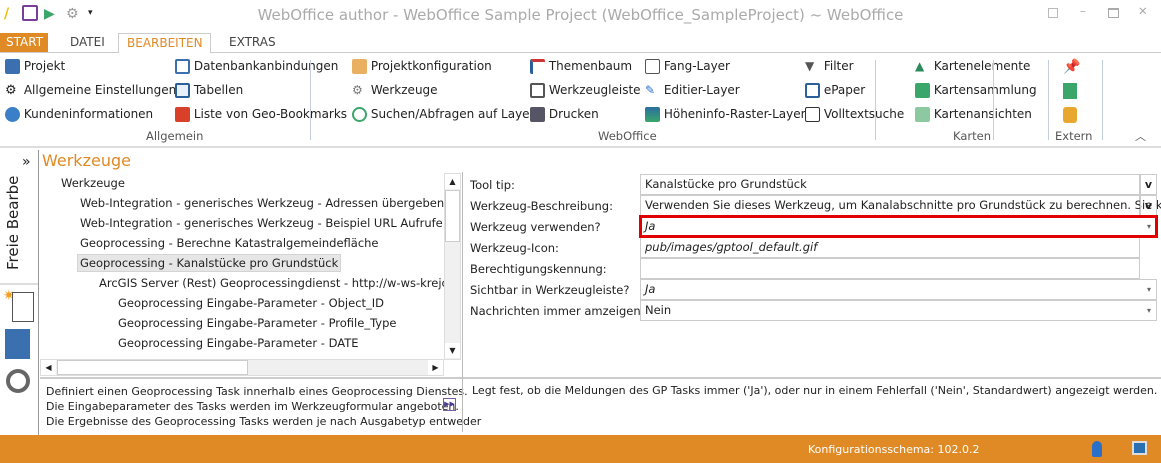 Image resolution: width=1161 pixels, height=463 pixels. Describe the element at coordinates (973, 114) in the screenshot. I see `ribbon-kartenansichten: Kartenansichten` at that location.